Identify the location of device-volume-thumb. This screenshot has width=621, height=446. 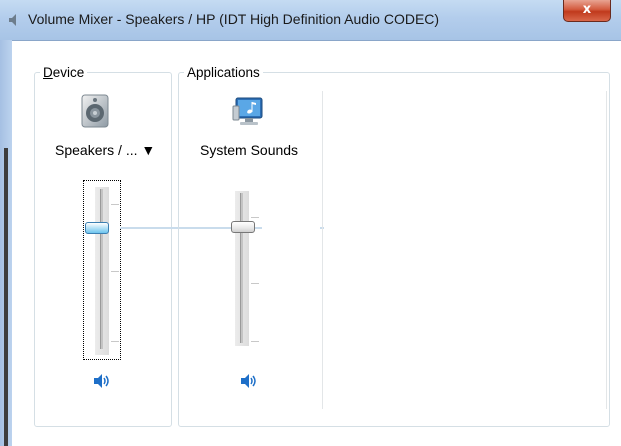
(97, 228).